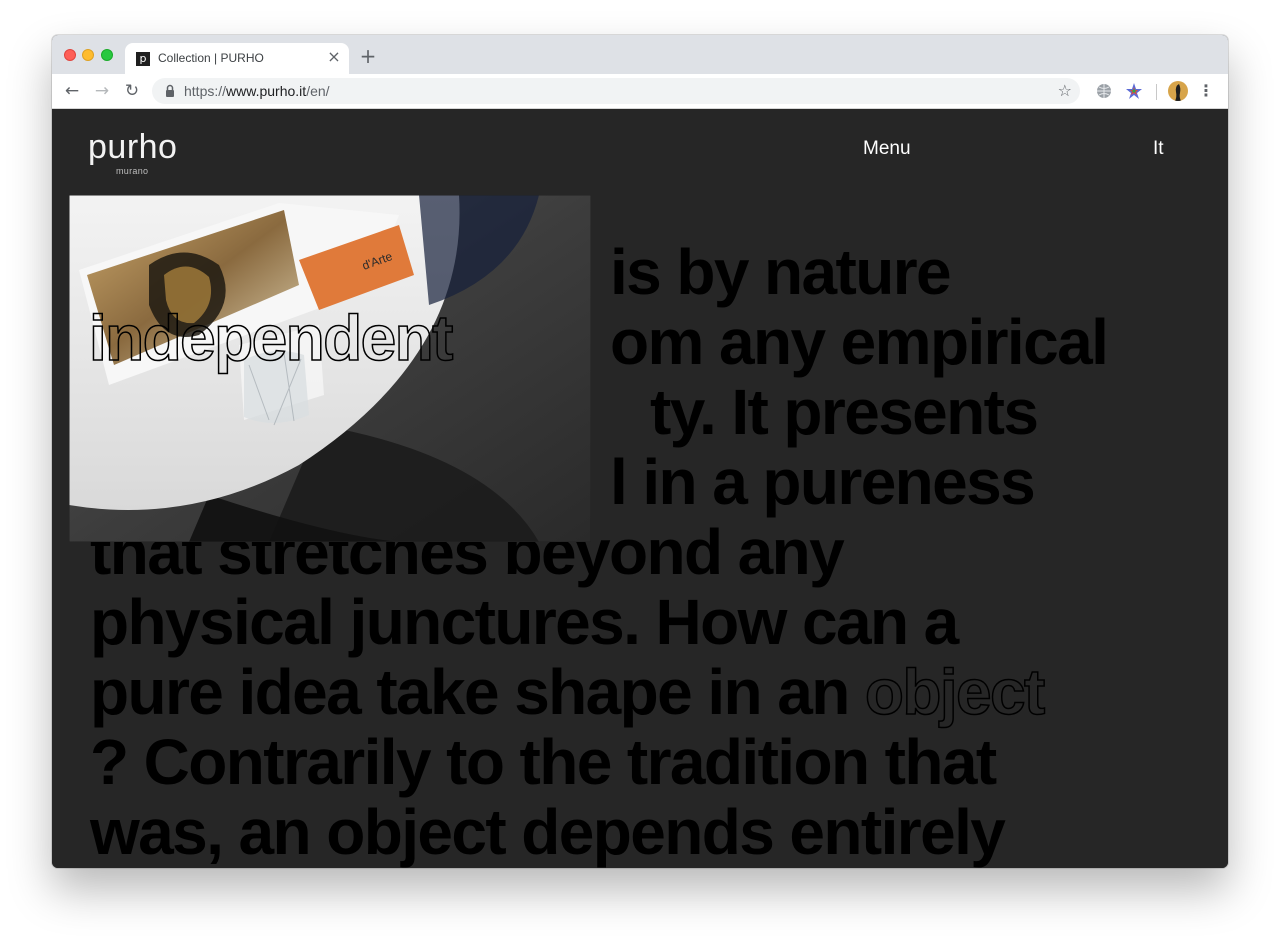 Image resolution: width=1280 pixels, height=938 pixels. Describe the element at coordinates (334, 57) in the screenshot. I see `close-tab-icon: ×` at that location.